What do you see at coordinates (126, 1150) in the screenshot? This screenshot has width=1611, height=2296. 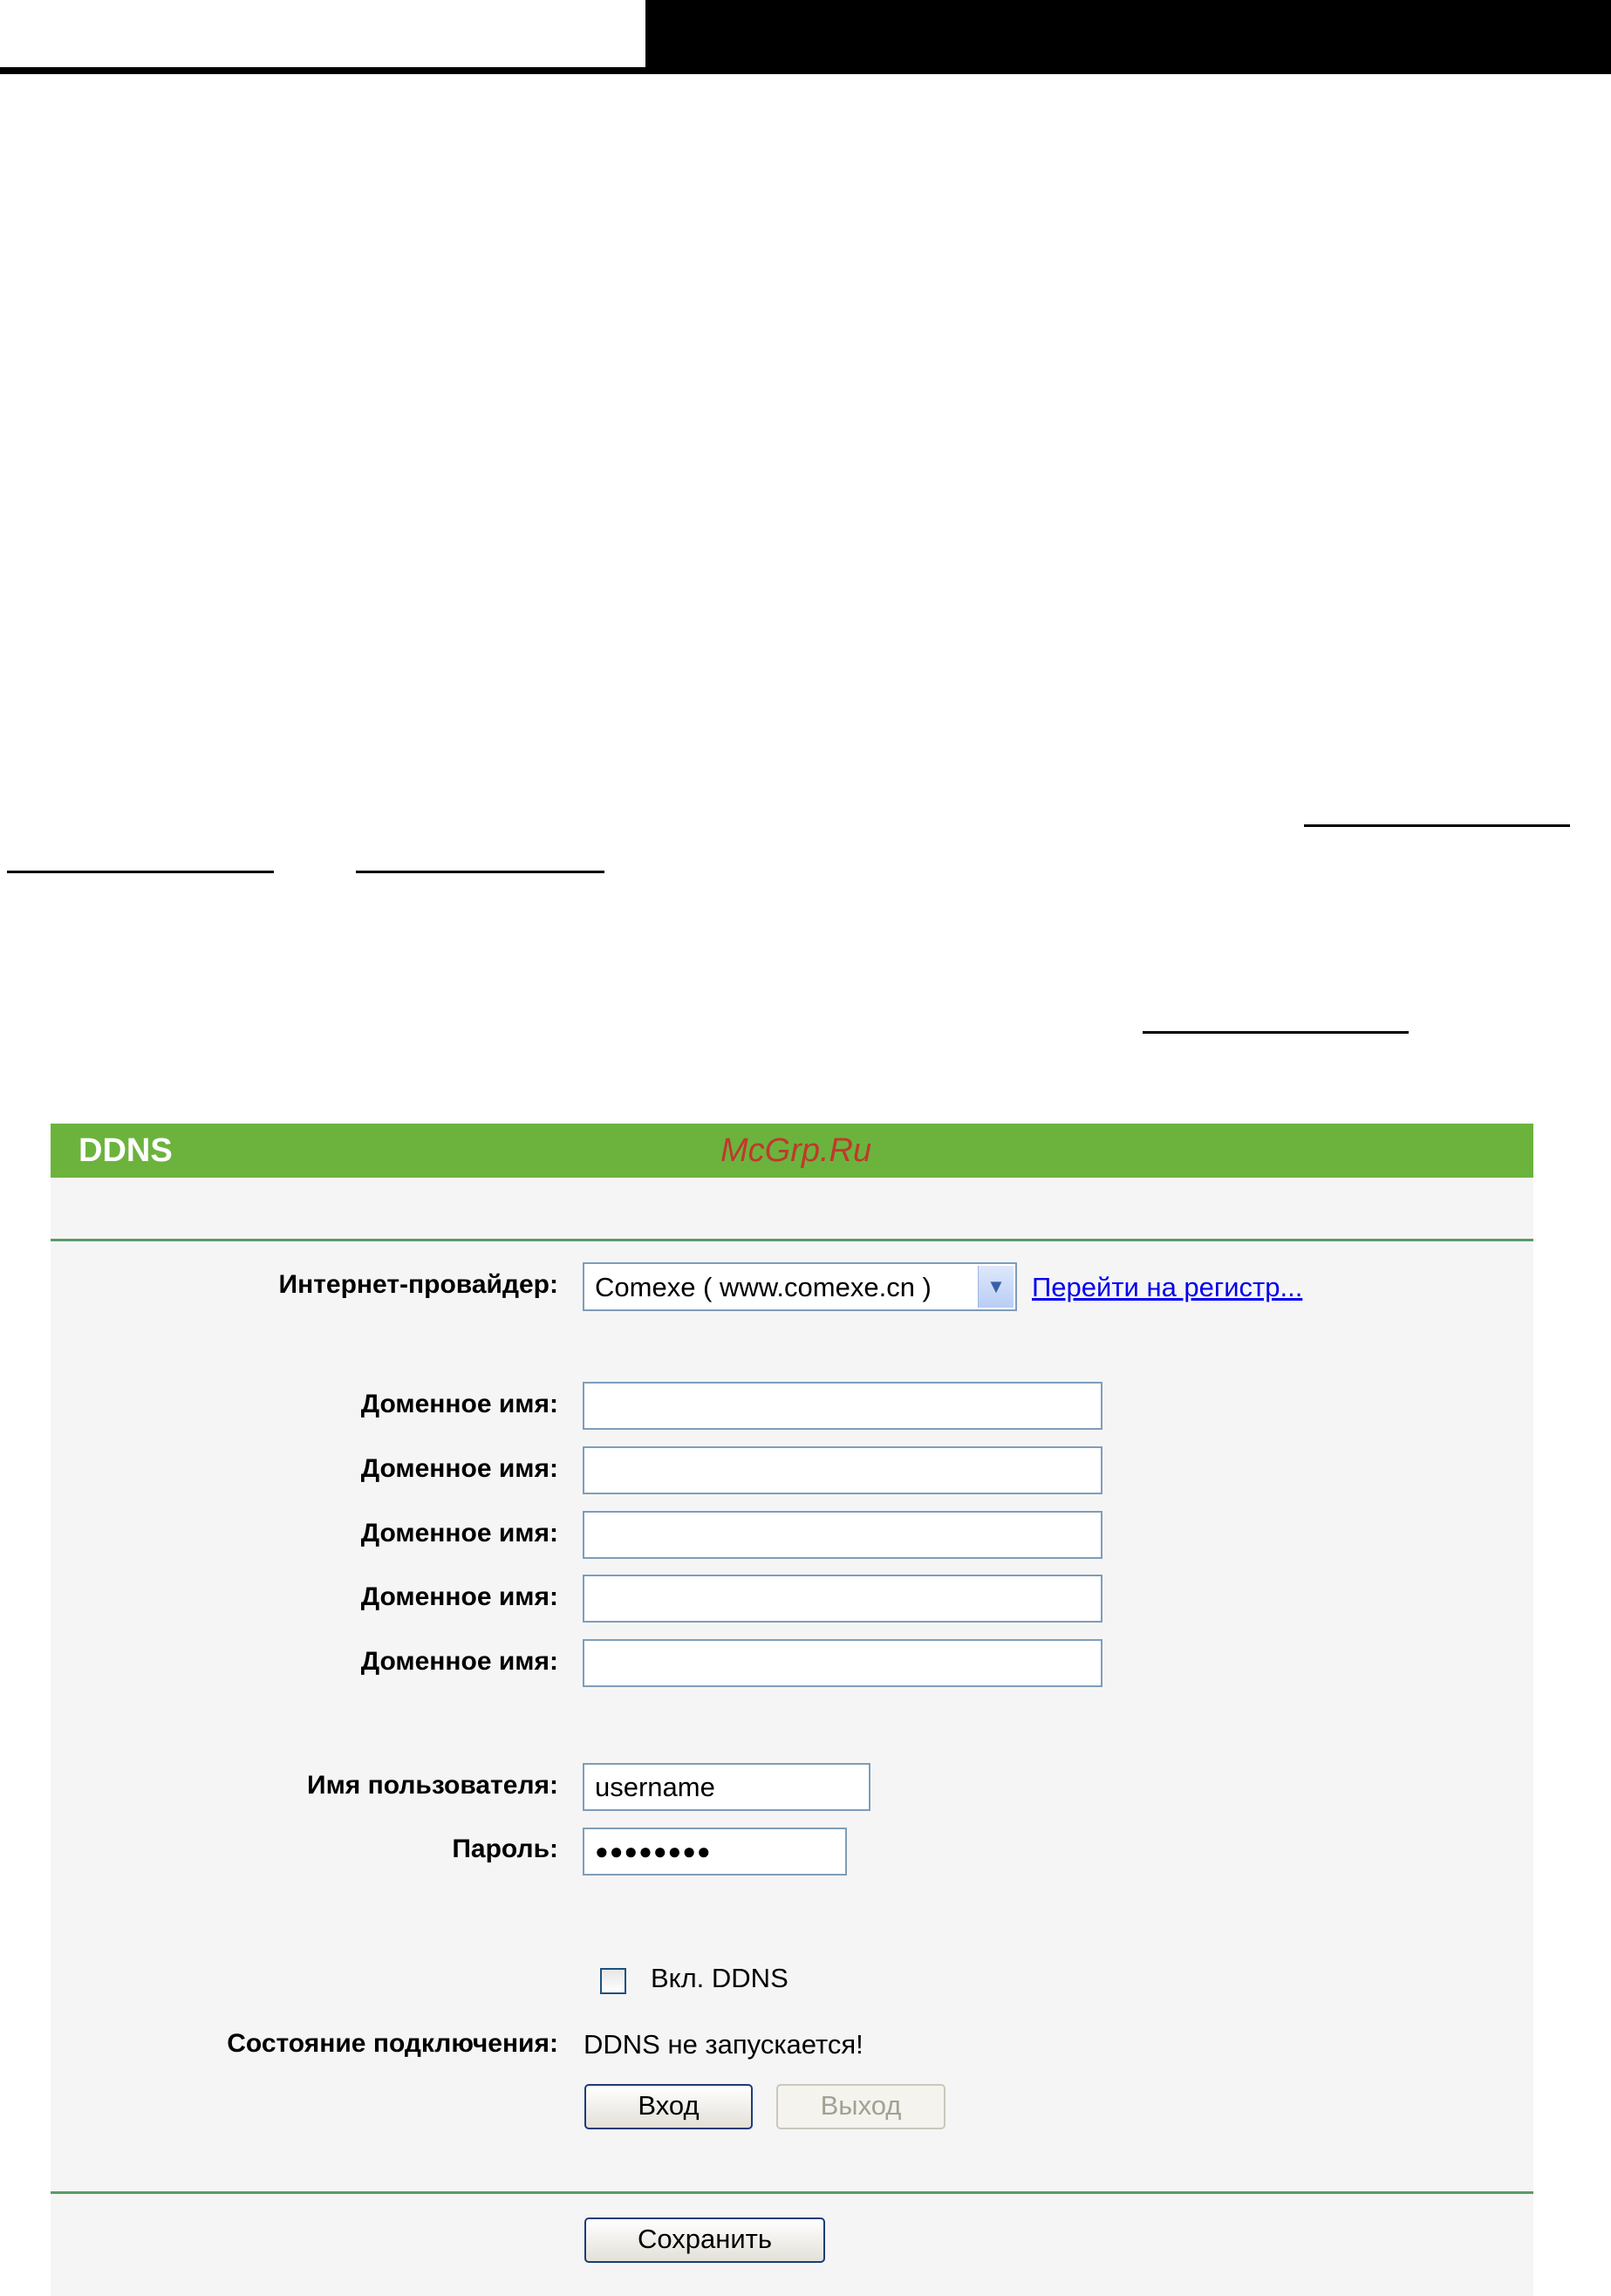 I see `panel-title: DDNS` at bounding box center [126, 1150].